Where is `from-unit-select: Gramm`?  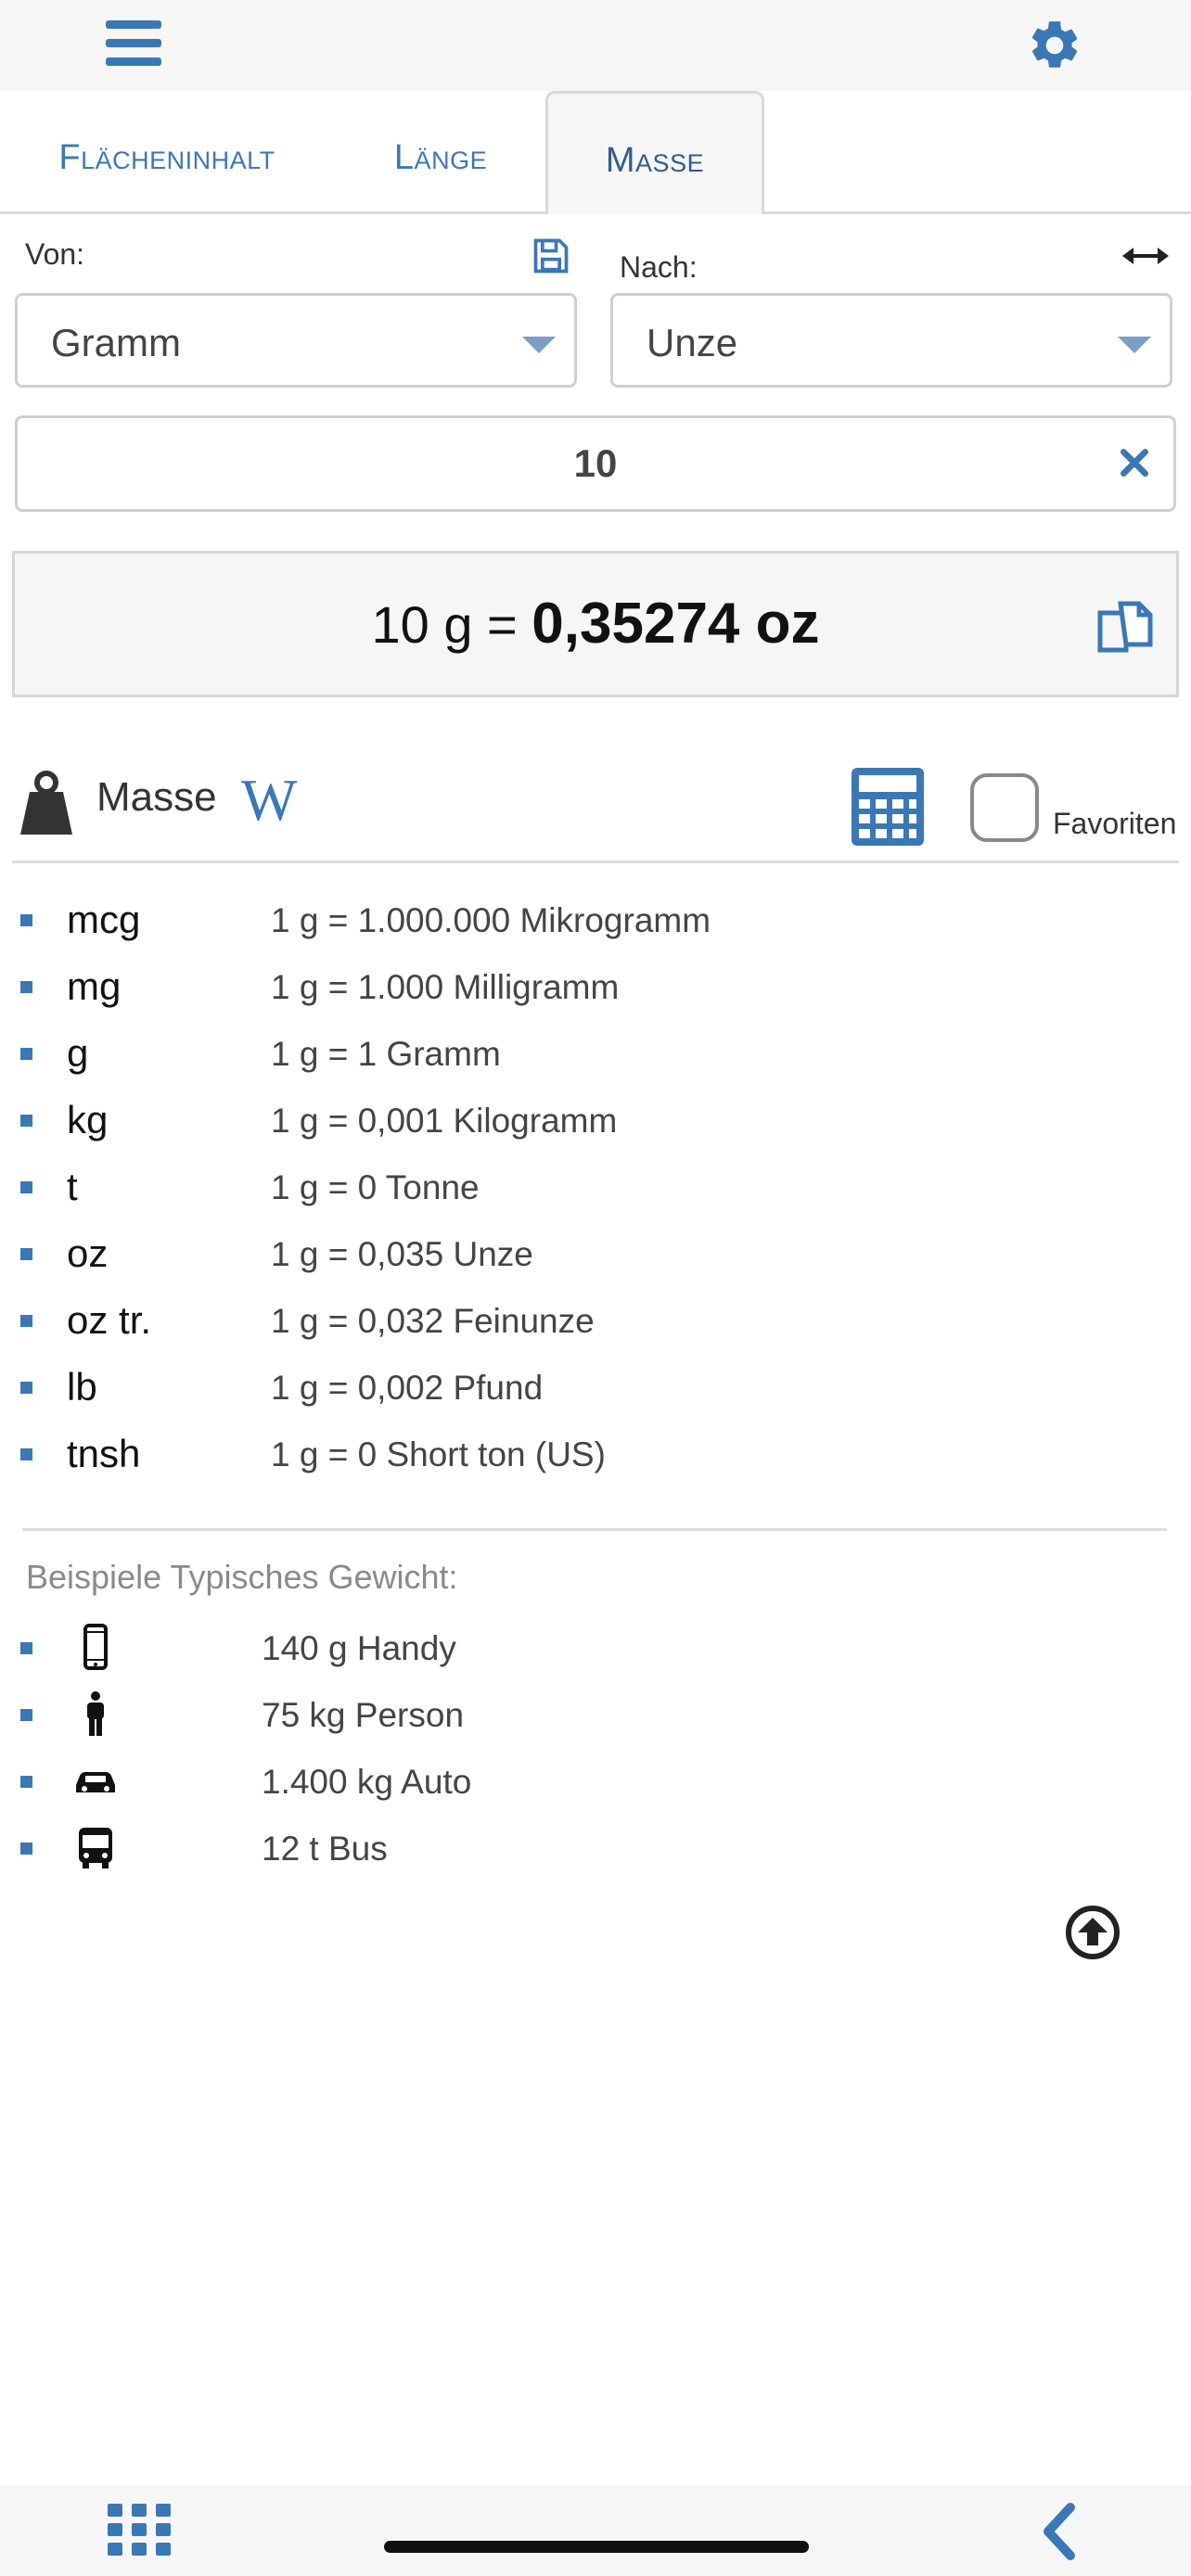
from-unit-select: Gramm is located at coordinates (296, 341).